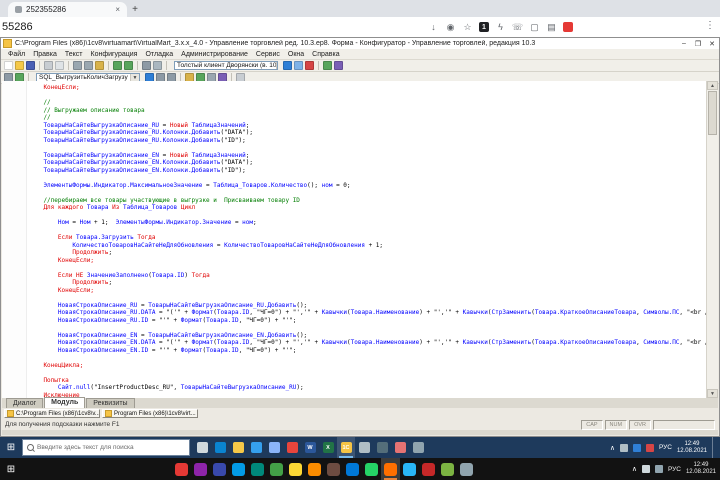  I want to click on menu-item-5: Администрирование, so click(214, 54).